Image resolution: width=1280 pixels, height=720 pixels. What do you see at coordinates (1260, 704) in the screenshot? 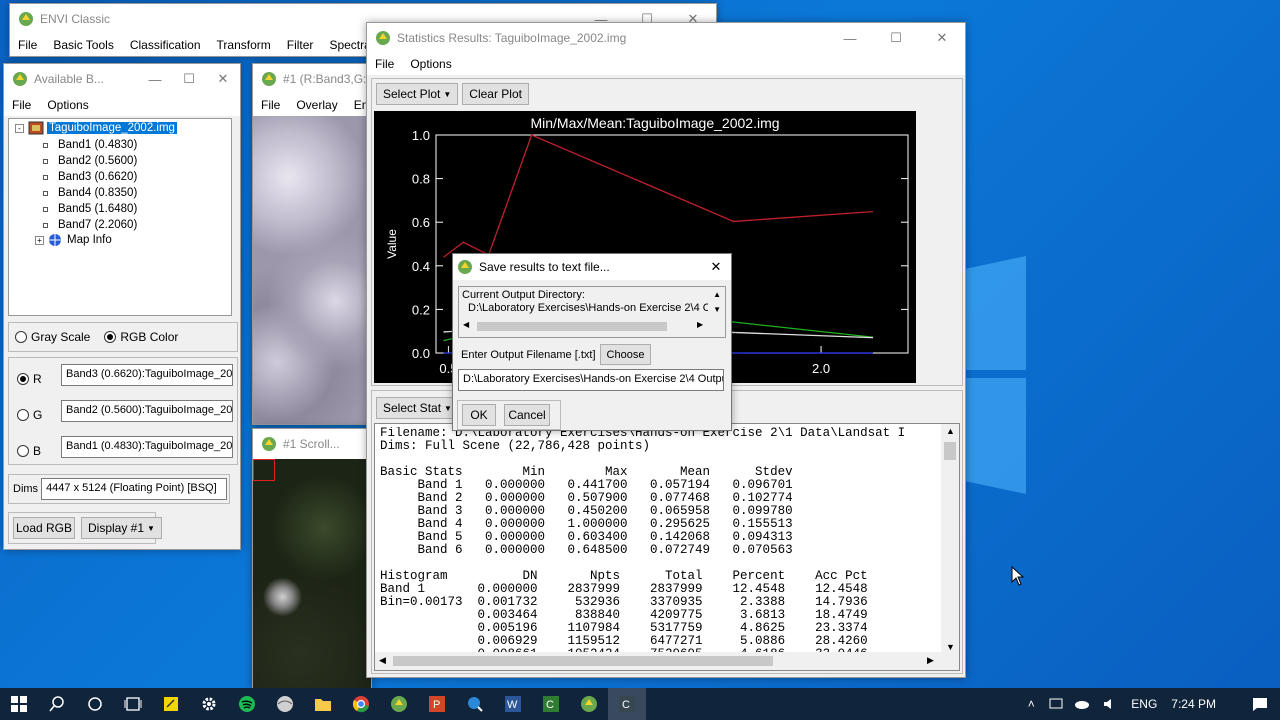
I see `notification-icon` at bounding box center [1260, 704].